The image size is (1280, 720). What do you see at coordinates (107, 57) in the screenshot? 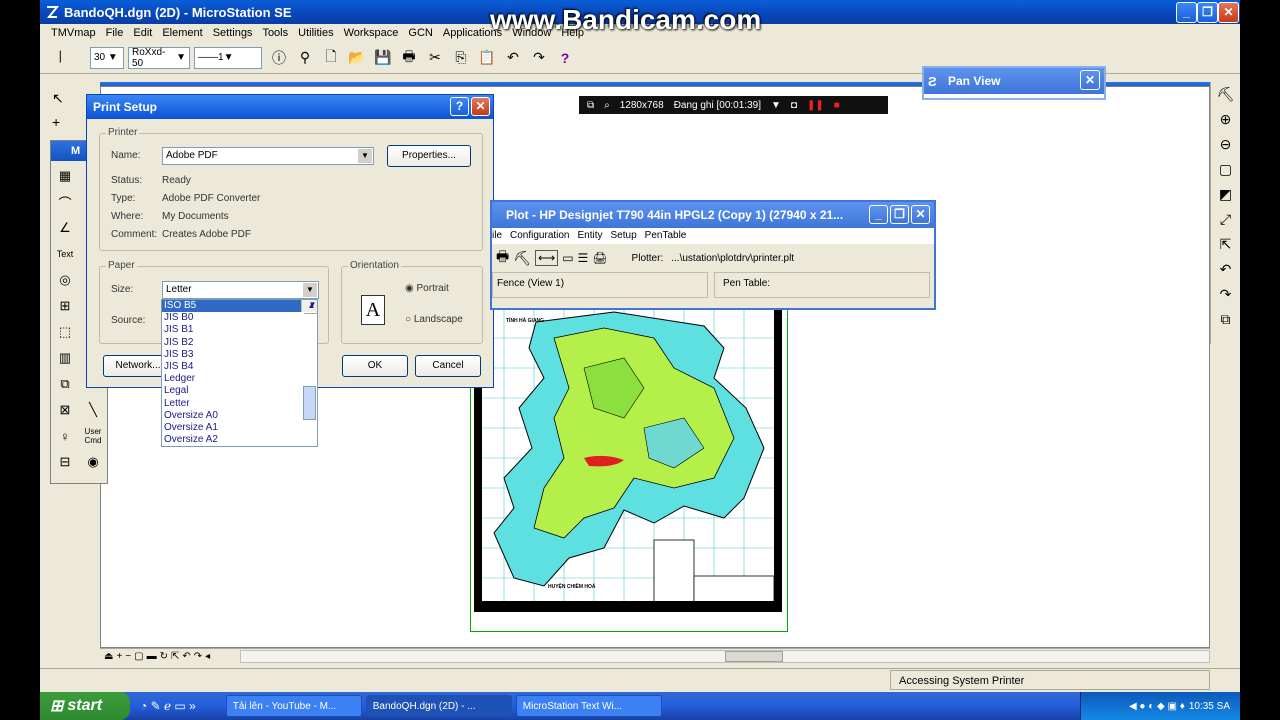
I see `weight-select: 30 ▼` at bounding box center [107, 57].